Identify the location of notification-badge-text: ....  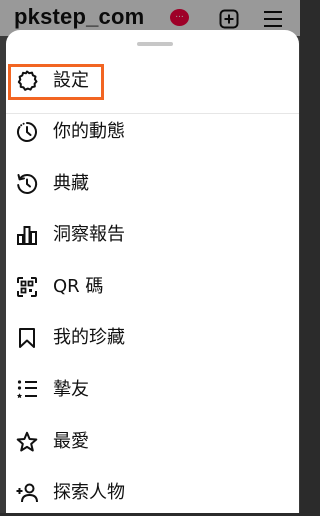
(179, 15).